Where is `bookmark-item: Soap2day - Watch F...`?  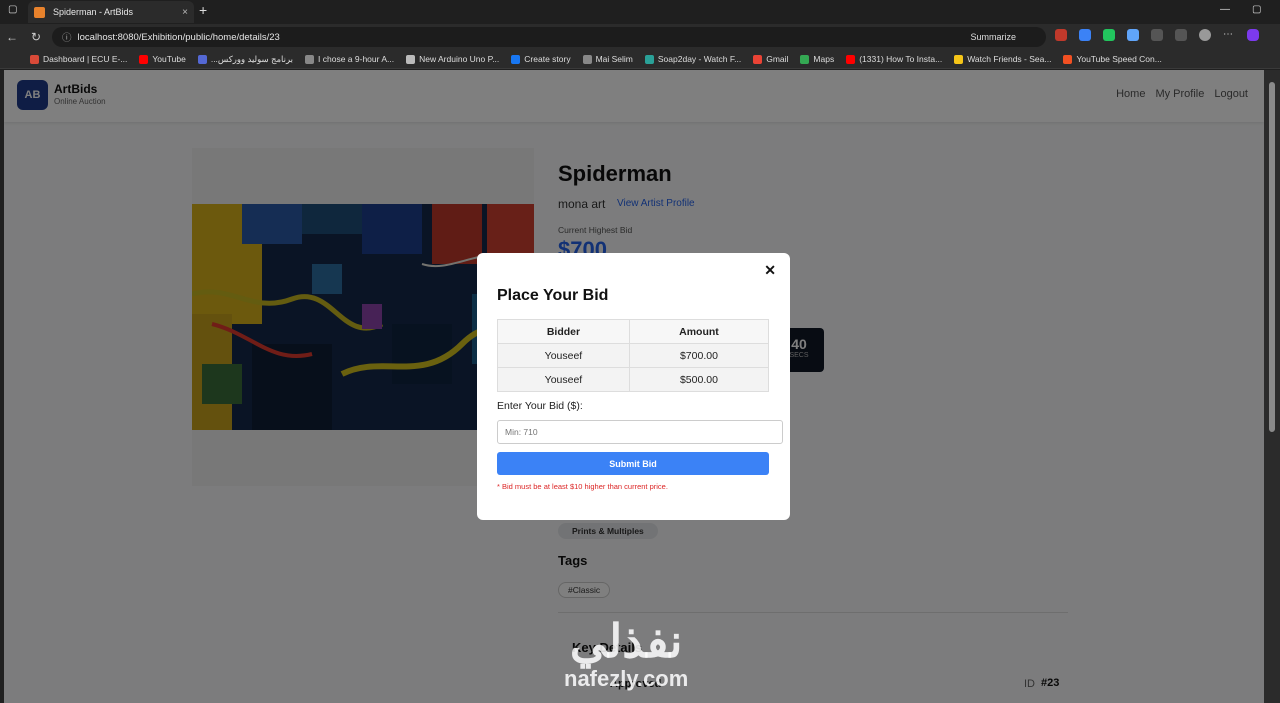 bookmark-item: Soap2day - Watch F... is located at coordinates (693, 59).